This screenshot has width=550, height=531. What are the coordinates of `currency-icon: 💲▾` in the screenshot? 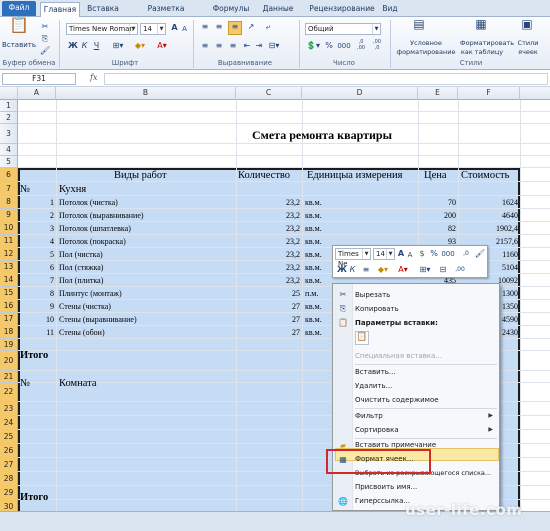 It's located at (313, 46).